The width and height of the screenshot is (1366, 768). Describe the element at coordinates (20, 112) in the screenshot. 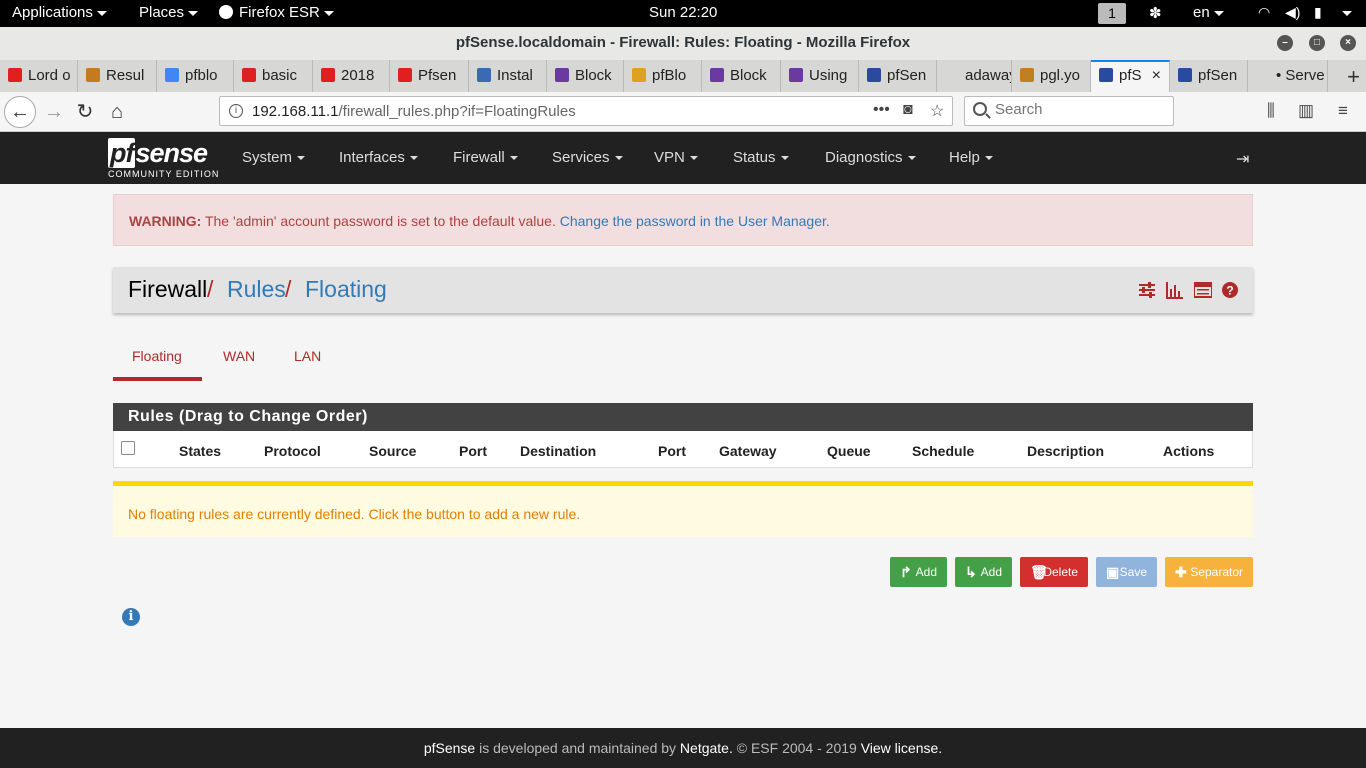

I see `back-icon: ←` at that location.